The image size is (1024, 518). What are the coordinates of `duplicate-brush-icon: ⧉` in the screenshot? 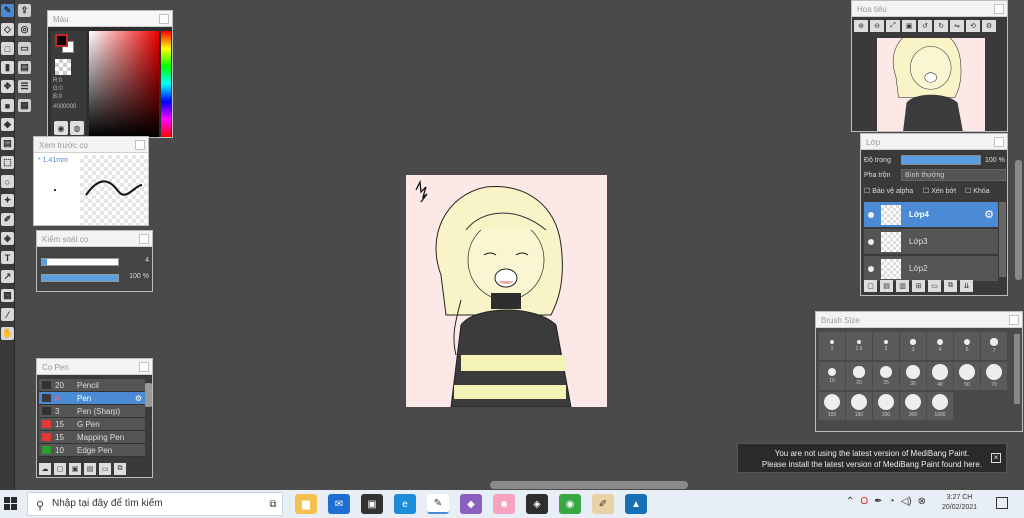 It's located at (120, 469).